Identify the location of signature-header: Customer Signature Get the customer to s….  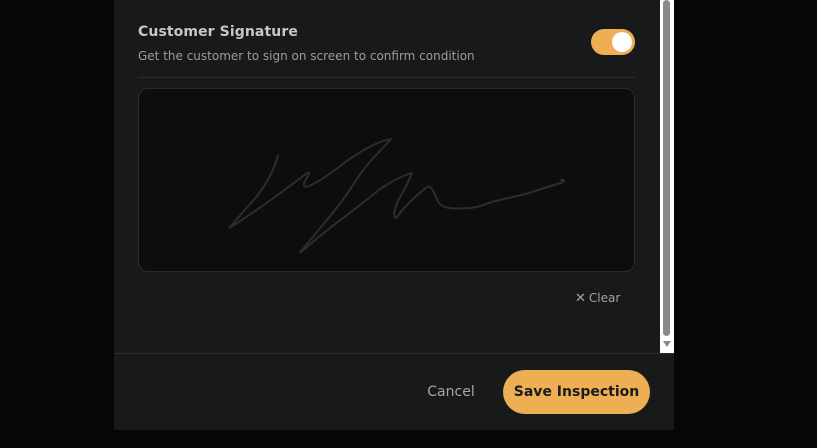
(386, 49).